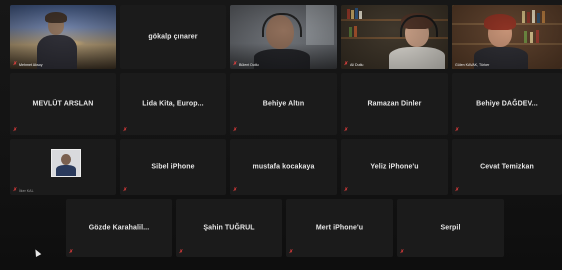 The height and width of the screenshot is (270, 562). I want to click on participant-name-label: Ali Dutlu, so click(357, 65).